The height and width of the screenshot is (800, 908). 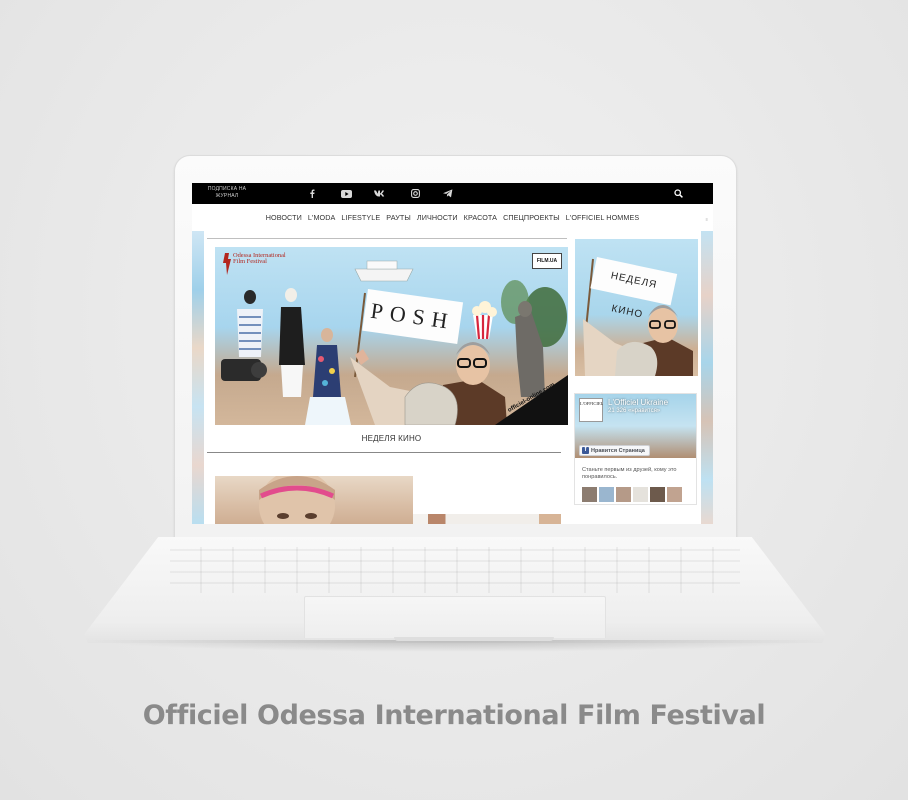 I want to click on article-photo, so click(x=314, y=500).